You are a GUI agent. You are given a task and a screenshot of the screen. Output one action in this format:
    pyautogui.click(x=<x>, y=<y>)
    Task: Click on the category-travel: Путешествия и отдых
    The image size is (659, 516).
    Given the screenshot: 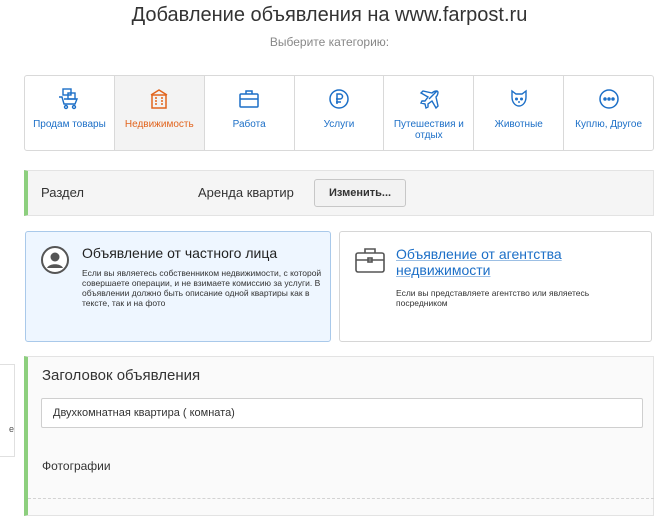 What is the action you would take?
    pyautogui.click(x=429, y=113)
    